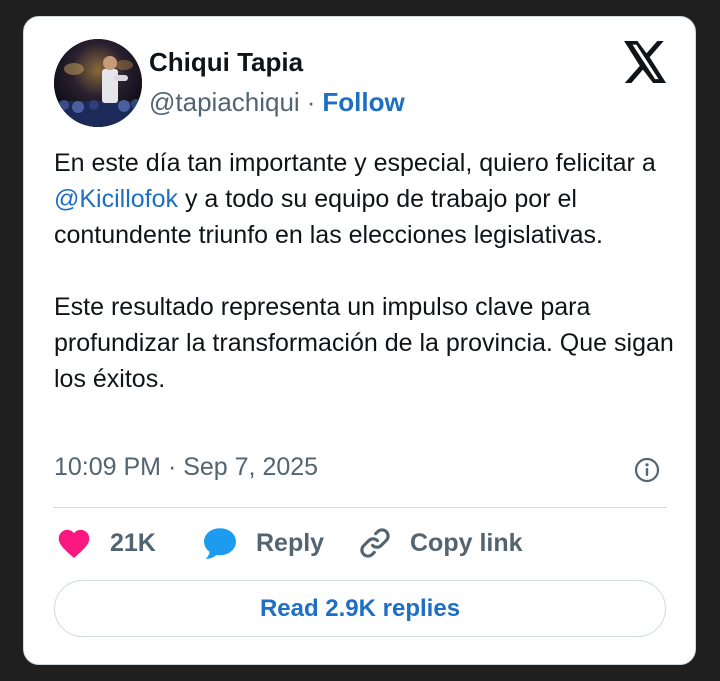 The width and height of the screenshot is (720, 681). Describe the element at coordinates (133, 542) in the screenshot. I see `like-count: 21K` at that location.